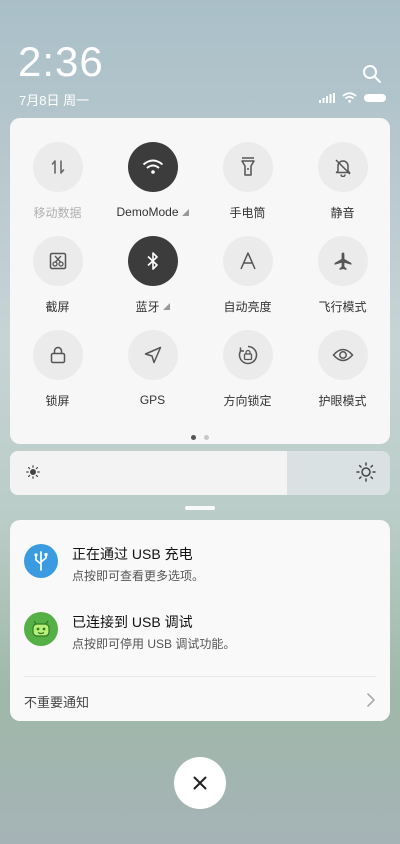 Image resolution: width=400 pixels, height=844 pixels. What do you see at coordinates (247, 261) in the screenshot?
I see `auto-brightness-icon` at bounding box center [247, 261].